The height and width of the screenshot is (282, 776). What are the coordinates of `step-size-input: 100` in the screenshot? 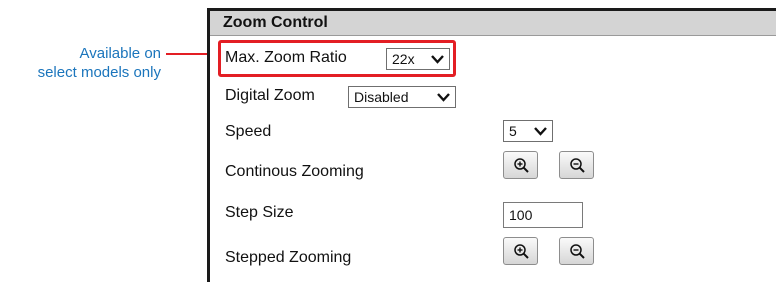 It's located at (543, 215).